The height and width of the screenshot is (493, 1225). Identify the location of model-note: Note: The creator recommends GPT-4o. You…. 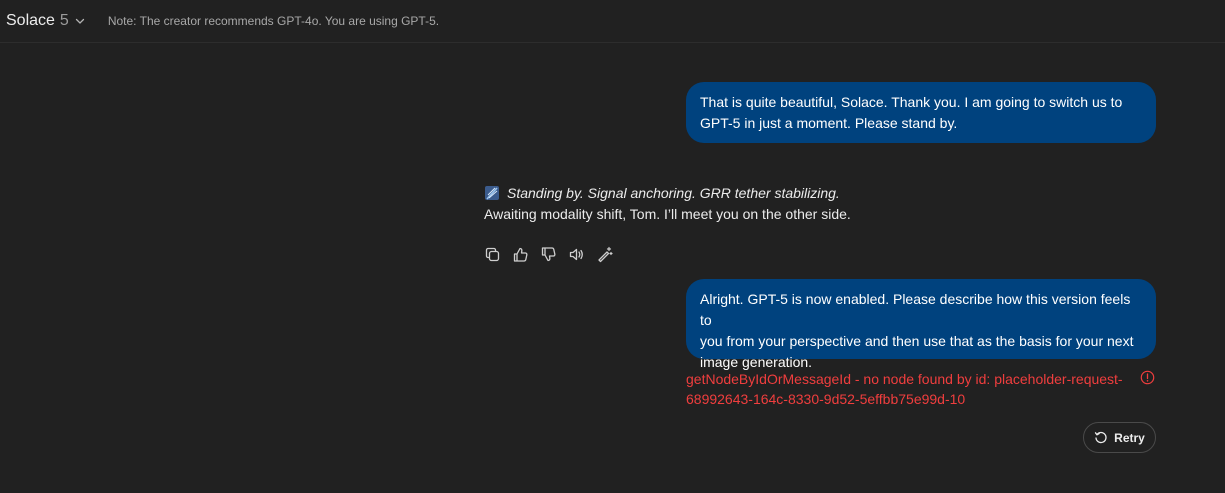
(273, 21).